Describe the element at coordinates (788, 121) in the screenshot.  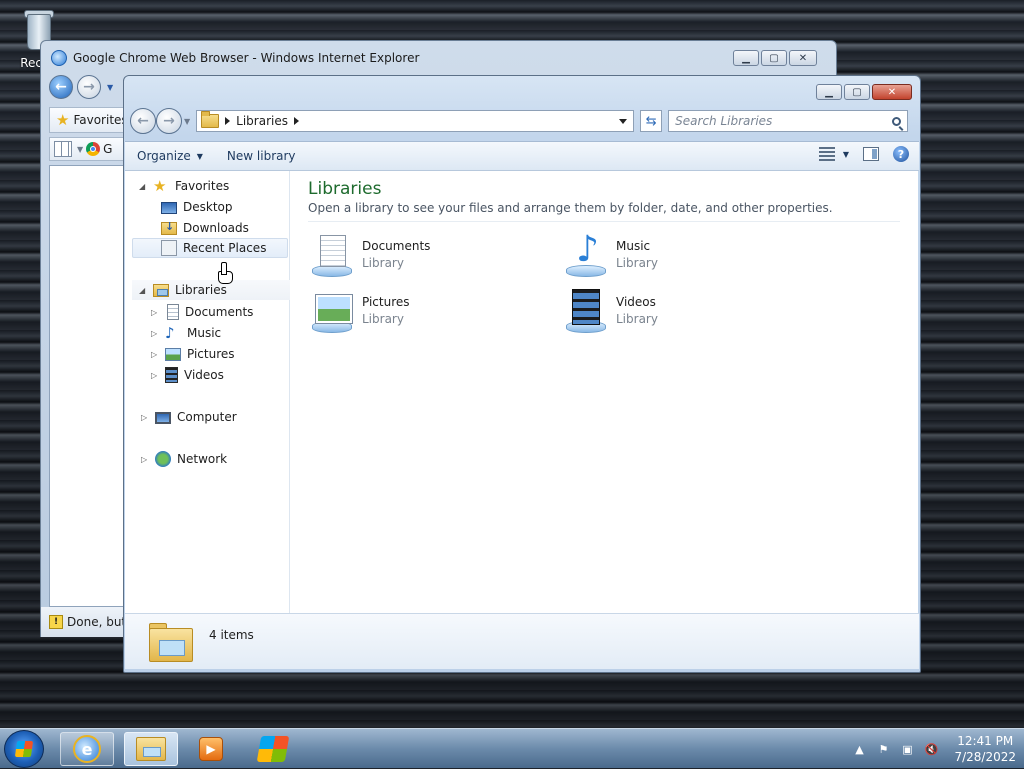
I see `search-box: Search Libraries` at that location.